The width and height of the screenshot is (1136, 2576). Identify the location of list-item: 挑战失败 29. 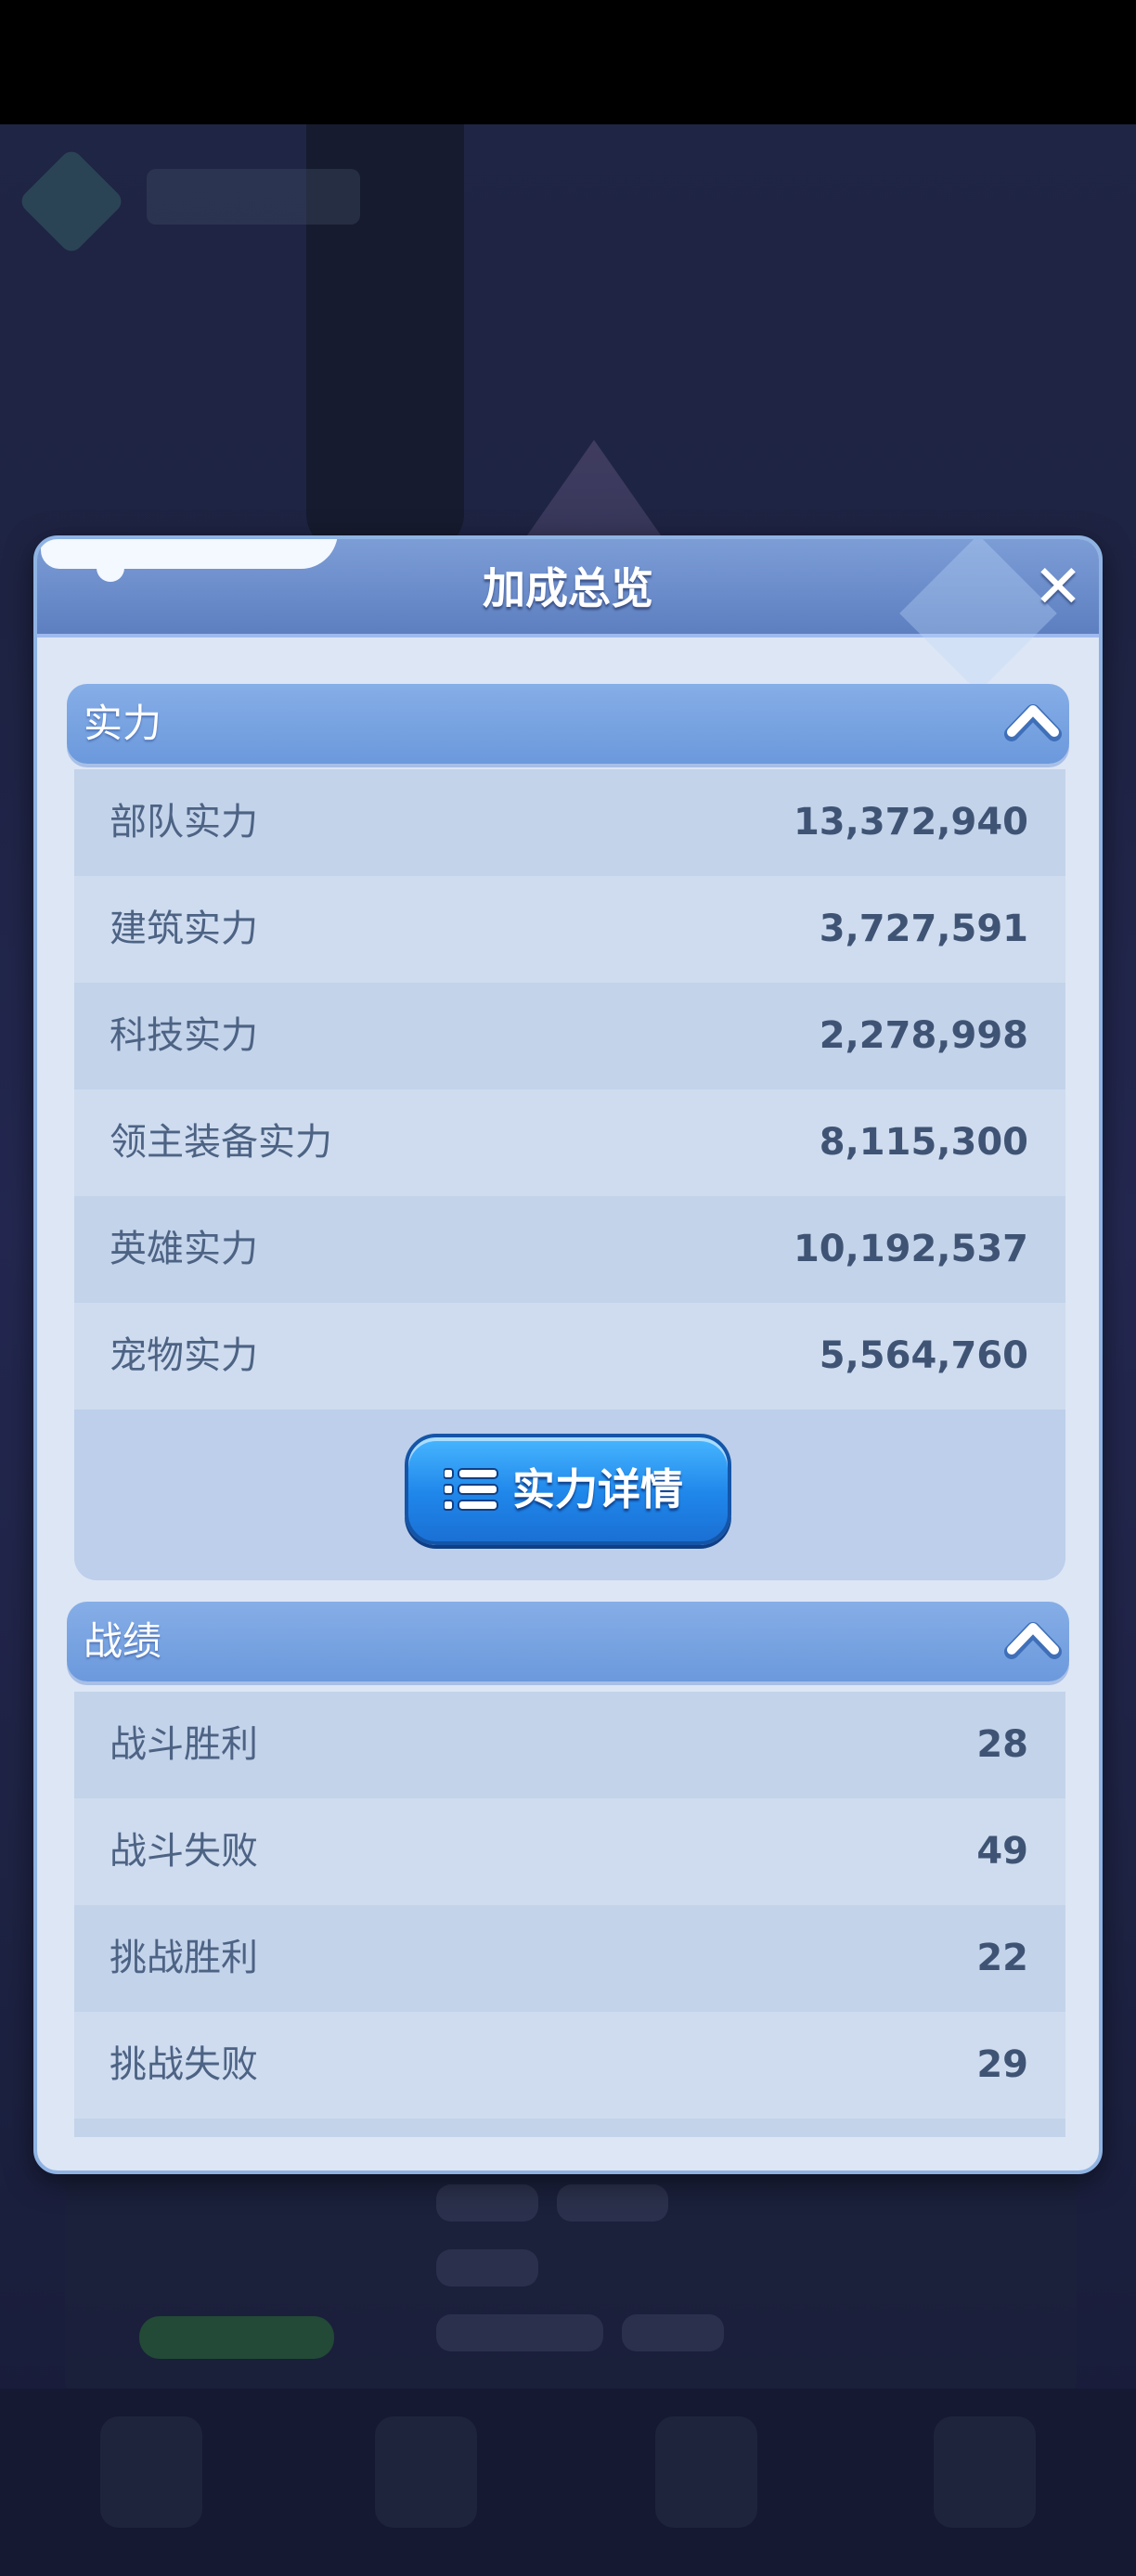
(569, 2065).